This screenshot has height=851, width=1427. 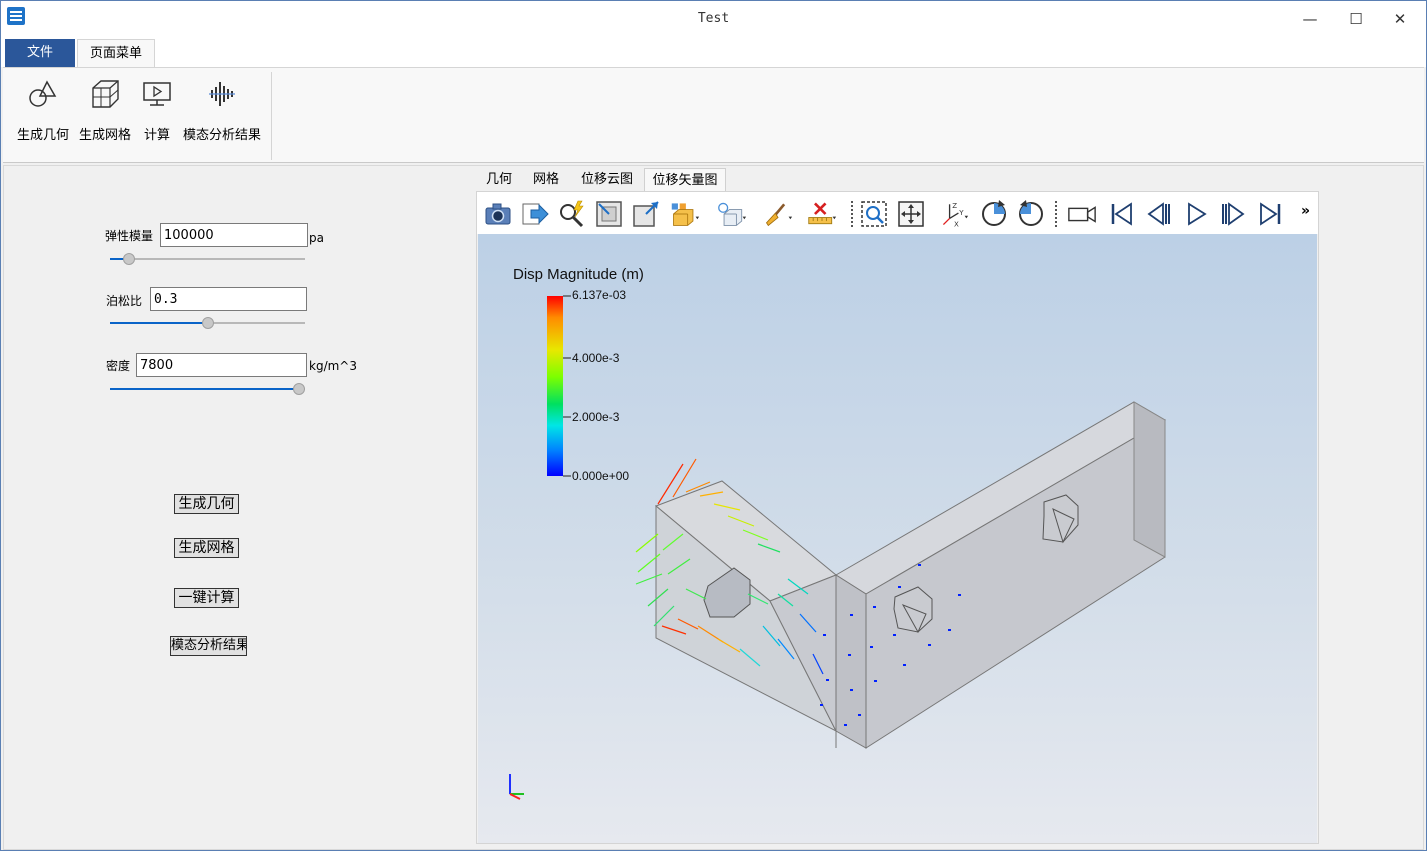 I want to click on clean-brush-icon, so click(x=778, y=214).